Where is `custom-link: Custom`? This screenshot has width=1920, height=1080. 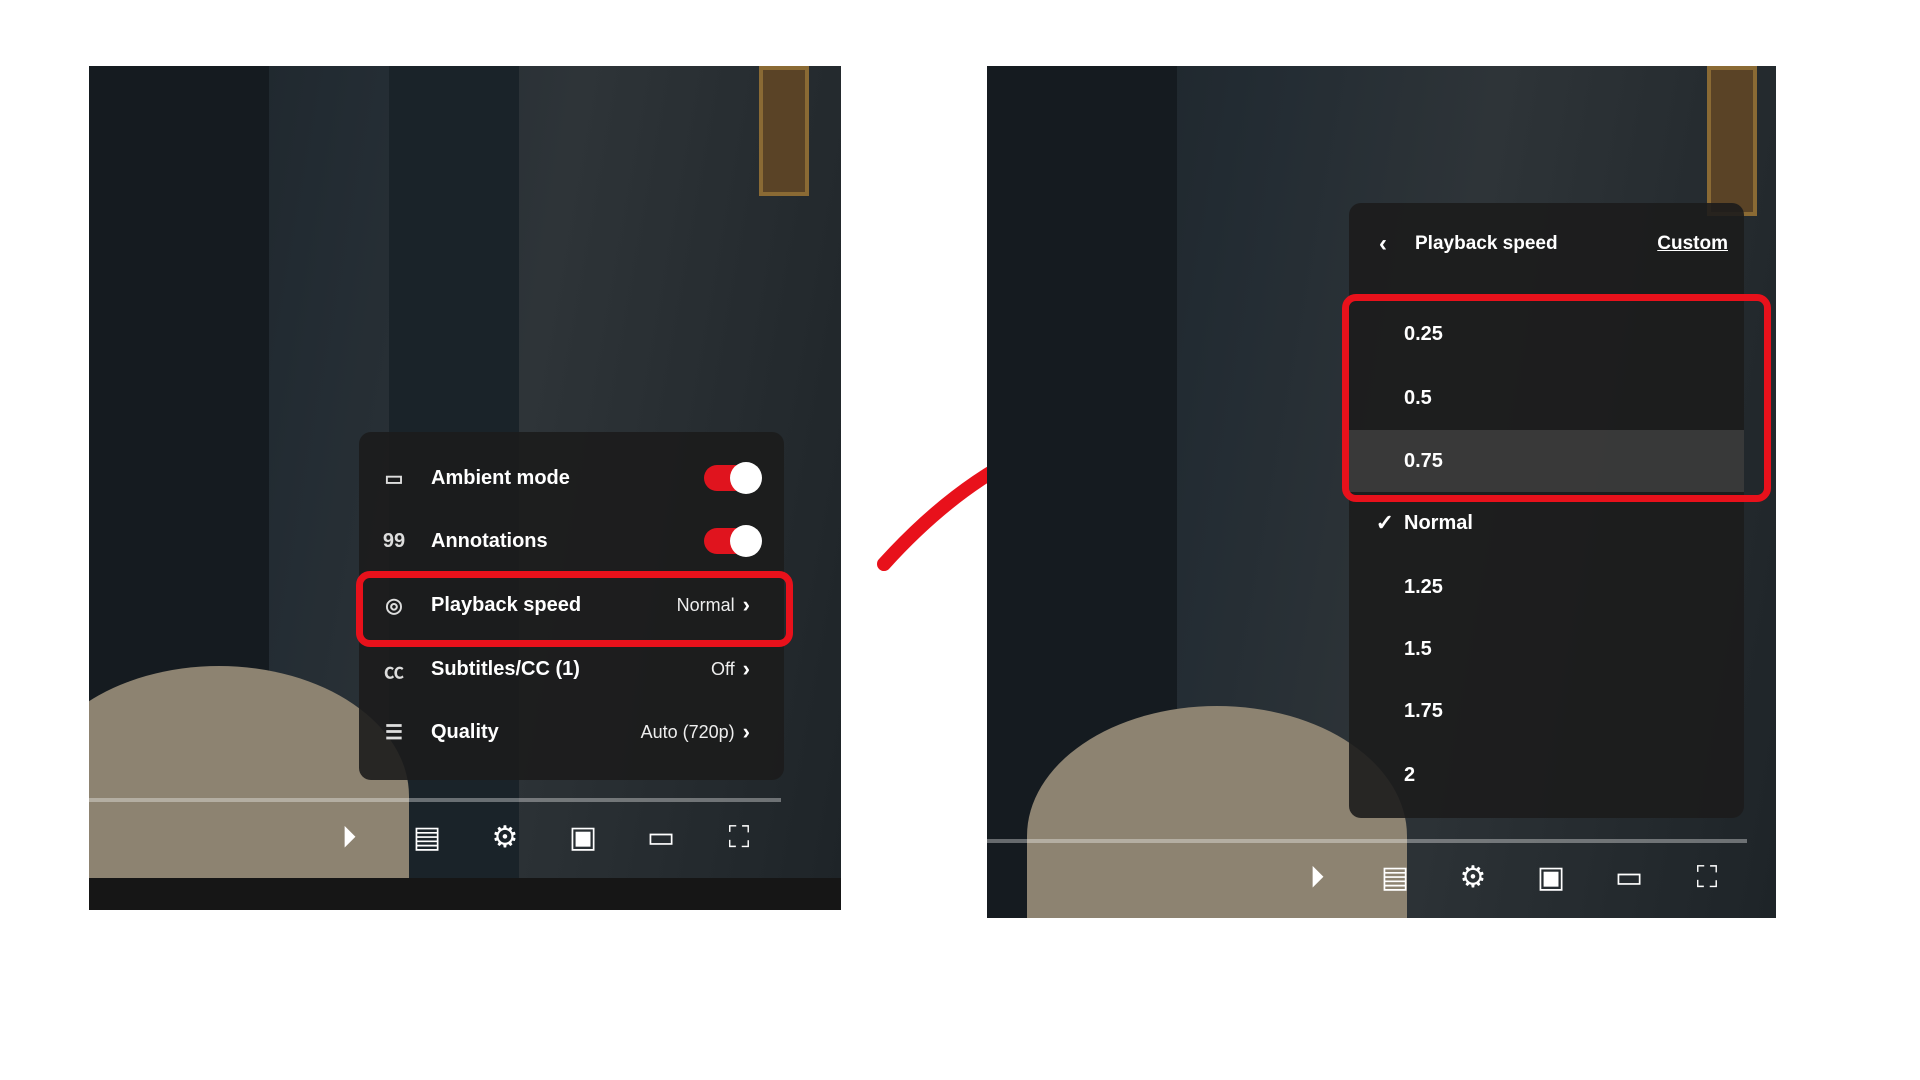
custom-link: Custom is located at coordinates (1692, 244).